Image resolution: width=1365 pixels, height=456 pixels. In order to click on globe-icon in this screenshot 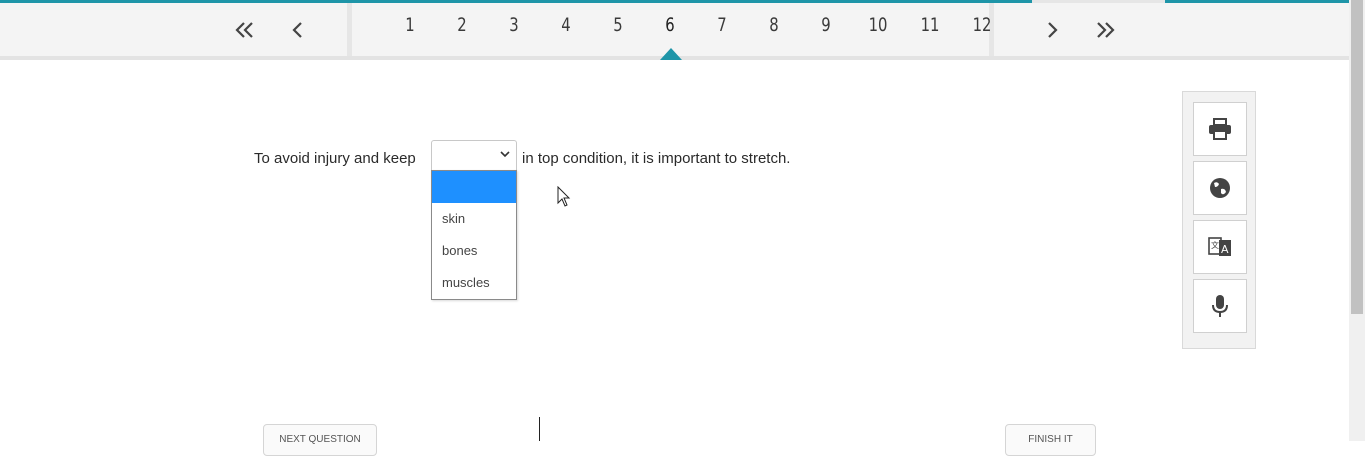, I will do `click(1220, 188)`.